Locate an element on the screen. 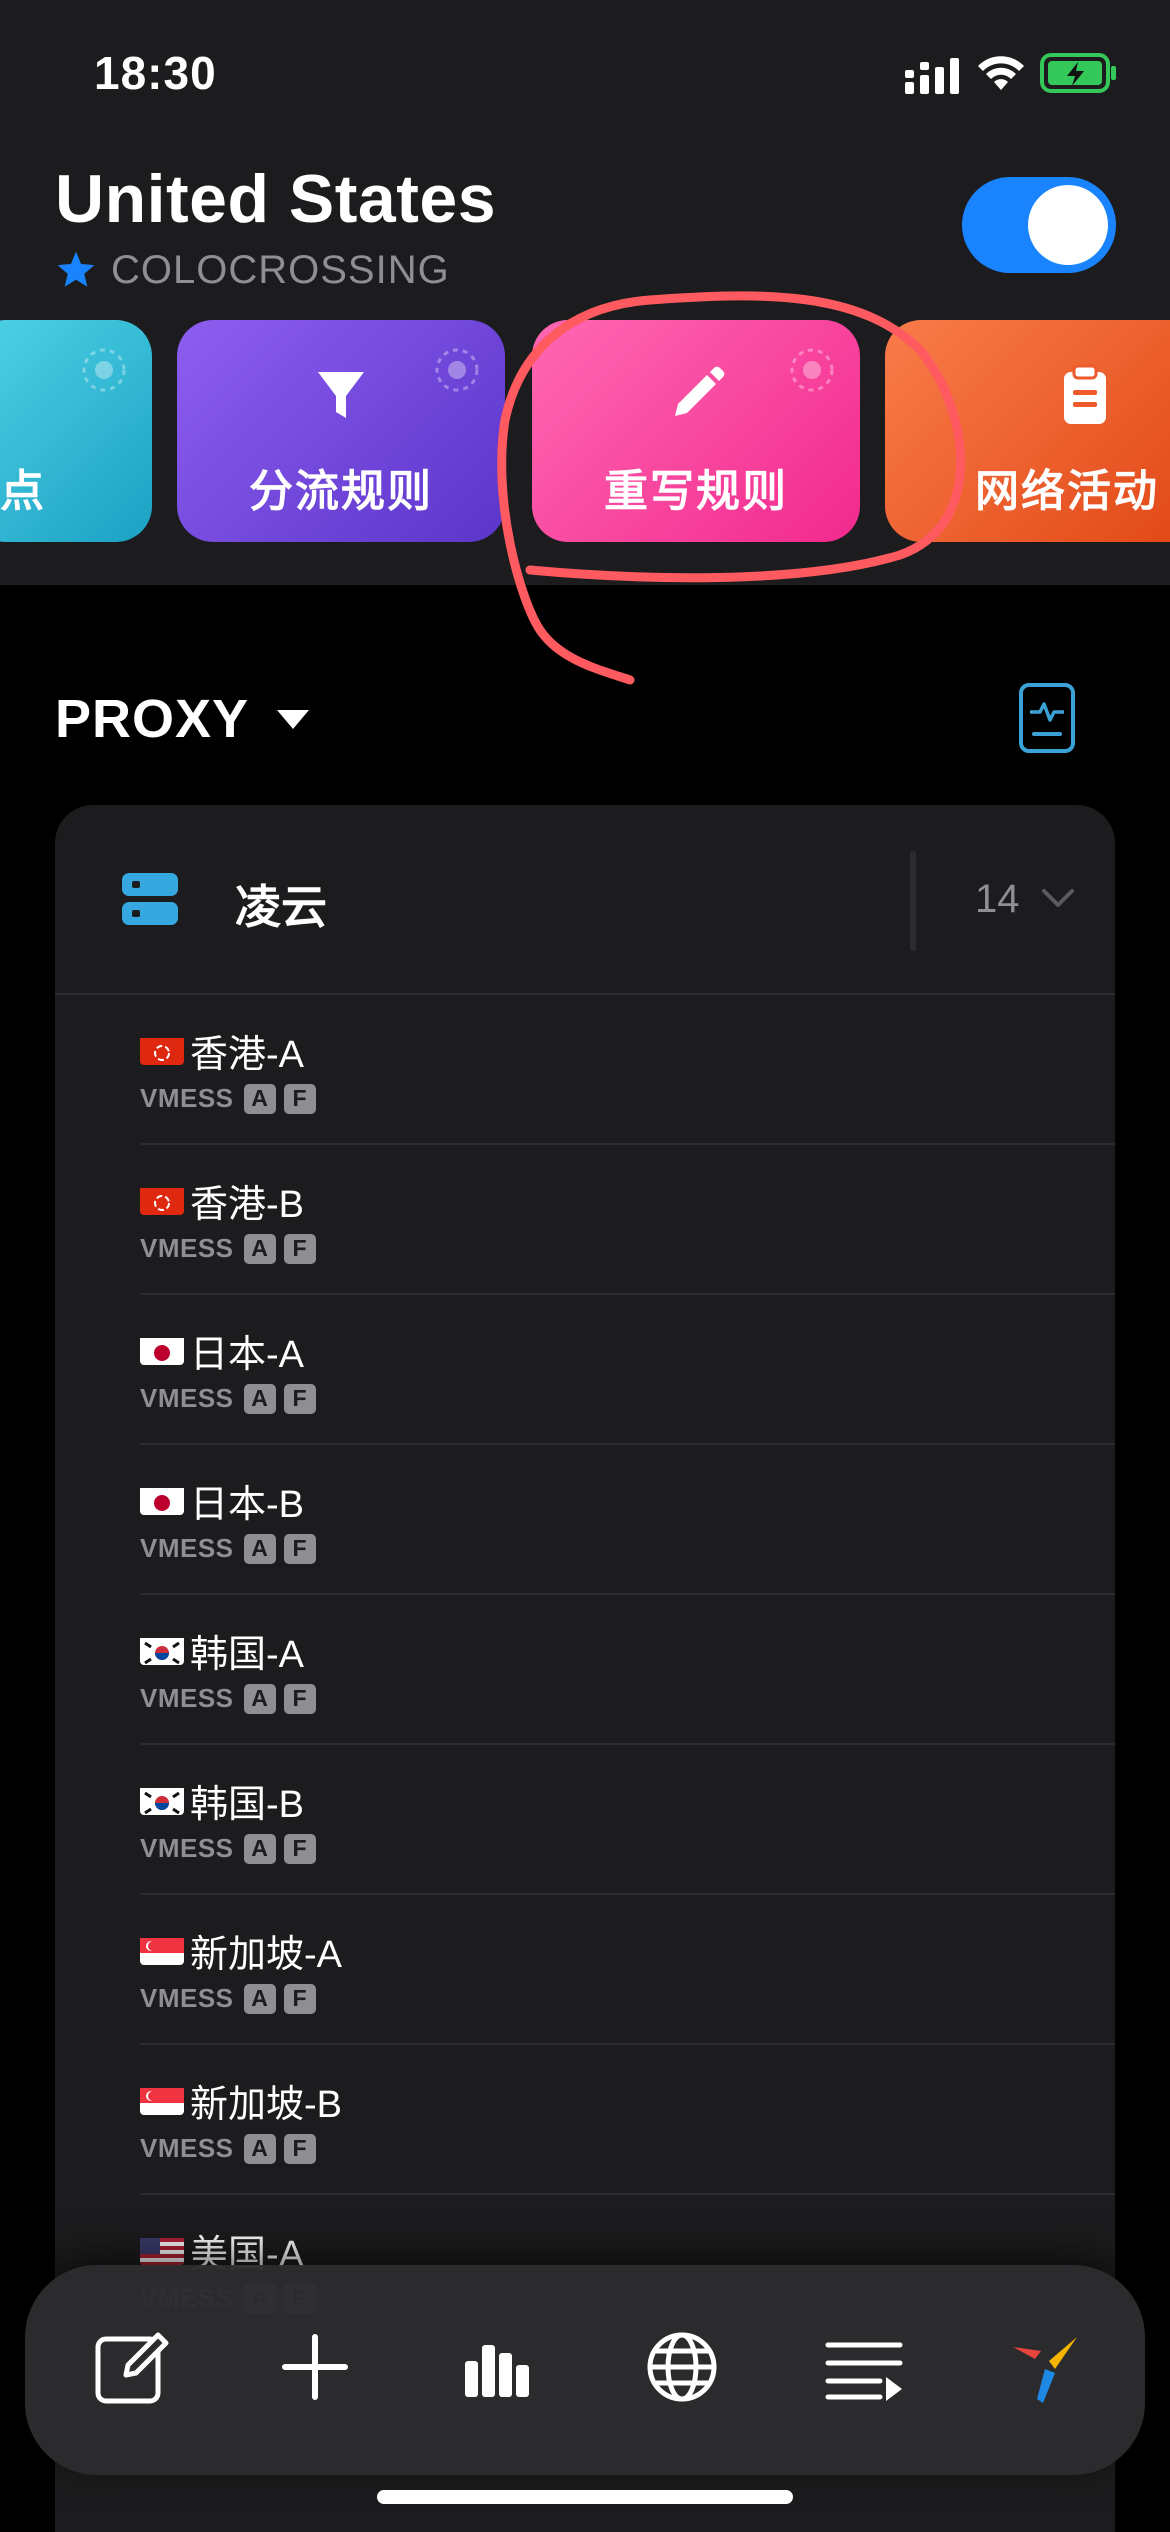 The width and height of the screenshot is (1170, 2532). proxy-node-row: 韩国-B VMESS A F is located at coordinates (627, 1820).